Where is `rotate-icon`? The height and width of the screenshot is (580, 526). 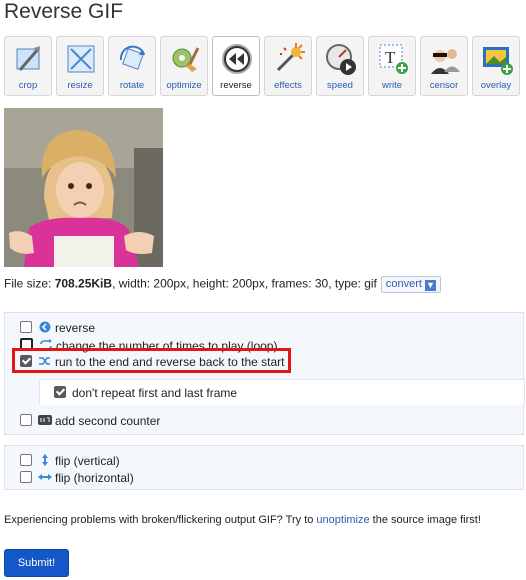 rotate-icon is located at coordinates (132, 57).